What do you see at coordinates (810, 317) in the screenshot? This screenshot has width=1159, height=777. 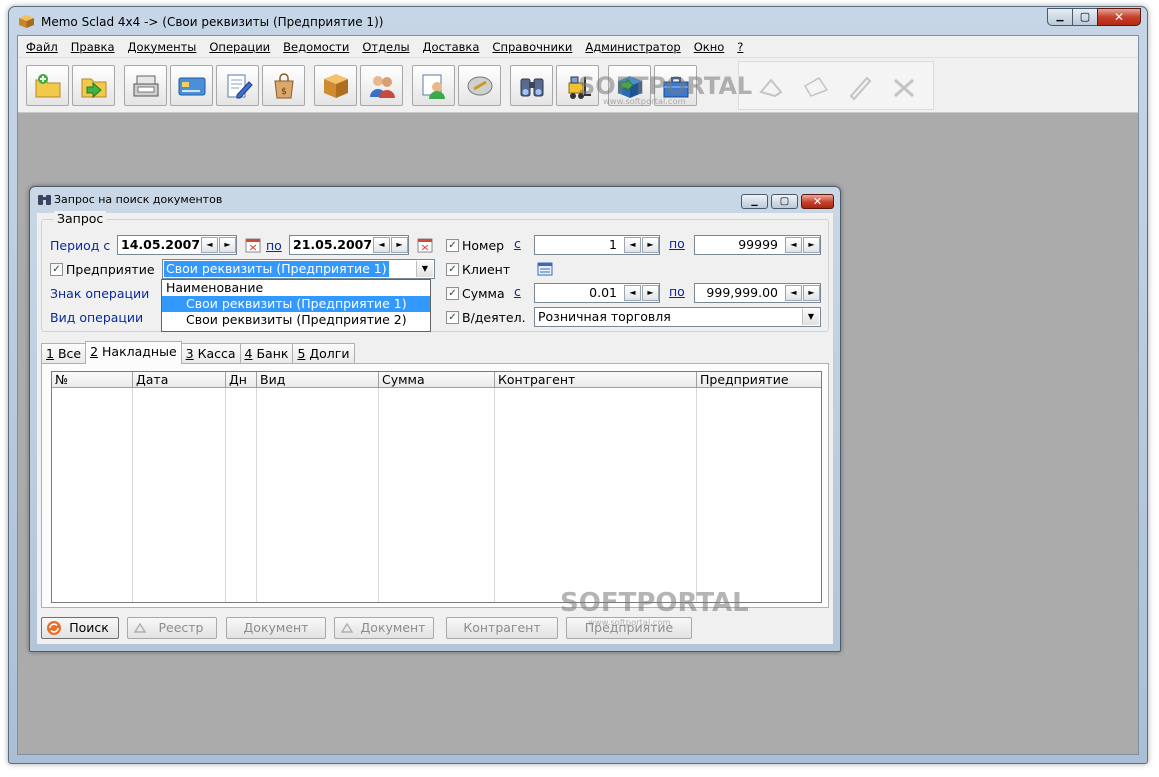 I see `activity-combo-arrow: ▼` at bounding box center [810, 317].